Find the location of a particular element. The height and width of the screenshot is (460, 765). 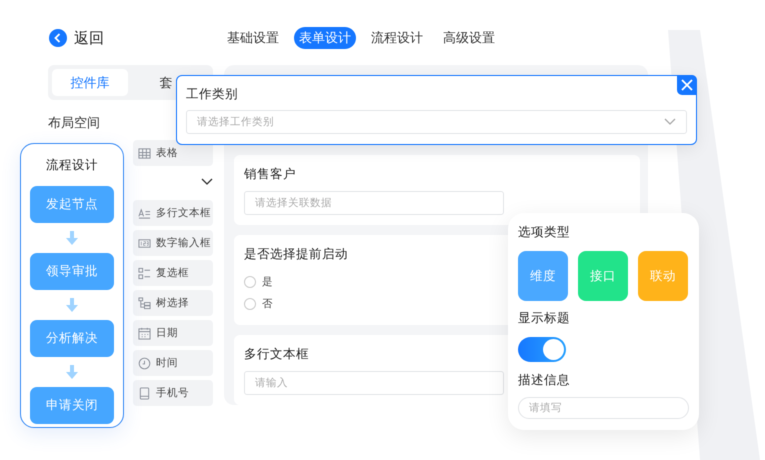

field-label: 是否选择提前启动 is located at coordinates (296, 254).